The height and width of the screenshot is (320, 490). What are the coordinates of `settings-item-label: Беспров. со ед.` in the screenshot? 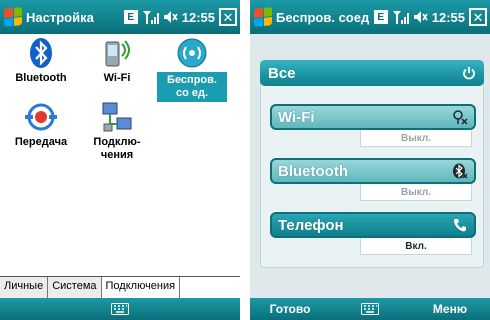 It's located at (192, 87).